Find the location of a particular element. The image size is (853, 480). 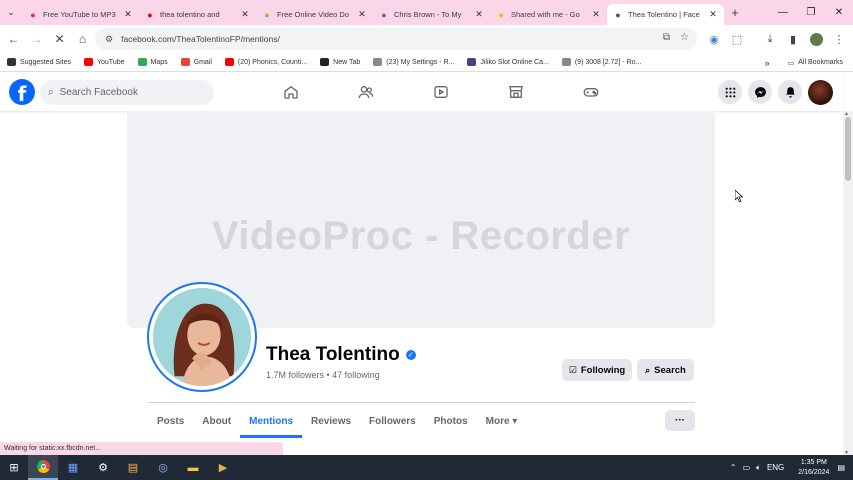

facebook-logo: f is located at coordinates (22, 92).